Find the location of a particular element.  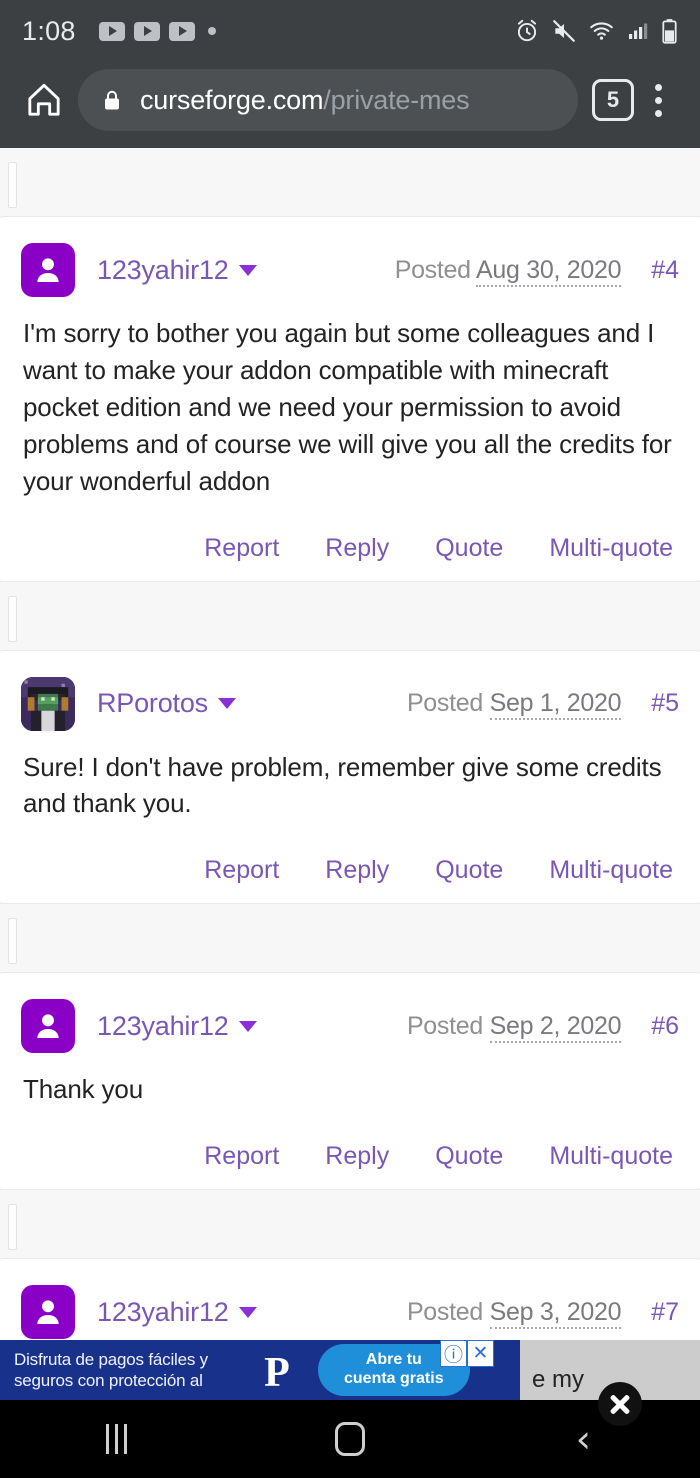

signal-icon is located at coordinates (638, 31).